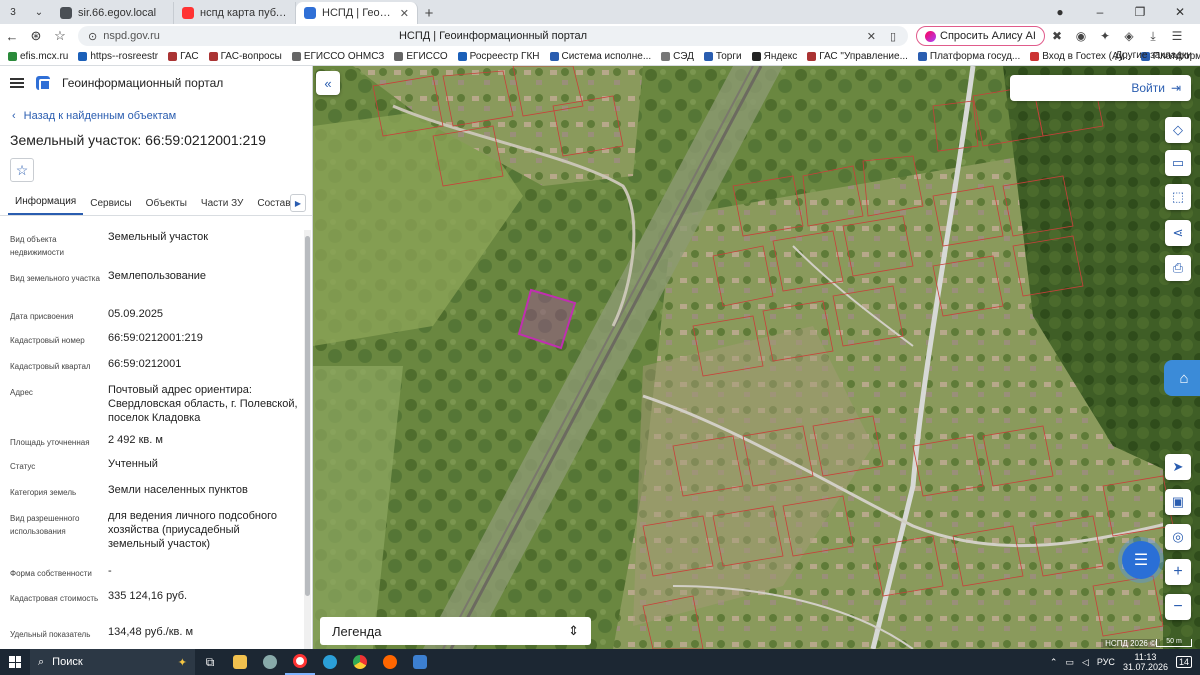 This screenshot has height=675, width=1200. I want to click on restore-icon: ❐, so click(1140, 12).